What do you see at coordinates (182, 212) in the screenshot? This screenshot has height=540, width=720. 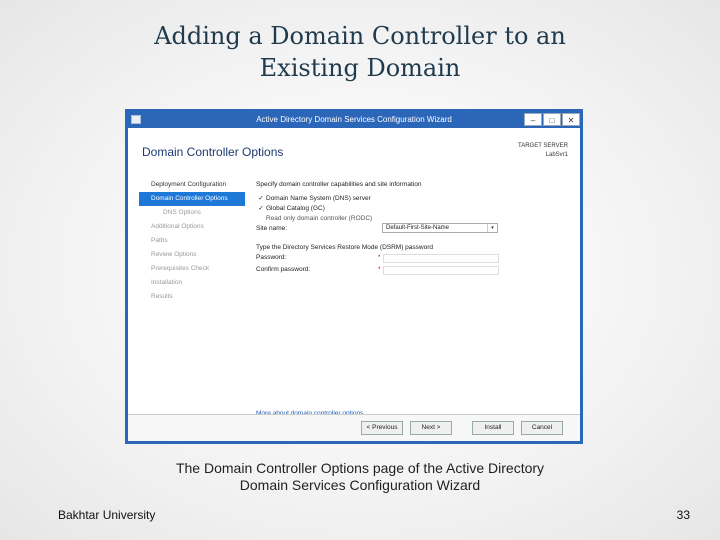 I see `nav-item-dns-options: DNS Options` at bounding box center [182, 212].